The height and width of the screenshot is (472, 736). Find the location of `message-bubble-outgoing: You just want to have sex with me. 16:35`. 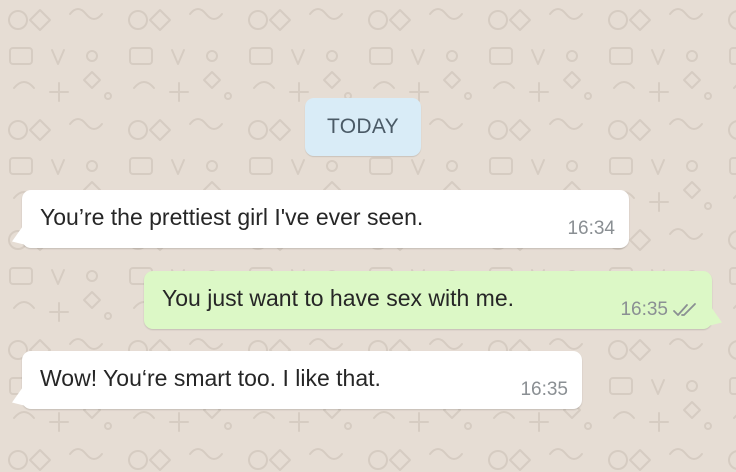

message-bubble-outgoing: You just want to have sex with me. 16:35 is located at coordinates (433, 302).